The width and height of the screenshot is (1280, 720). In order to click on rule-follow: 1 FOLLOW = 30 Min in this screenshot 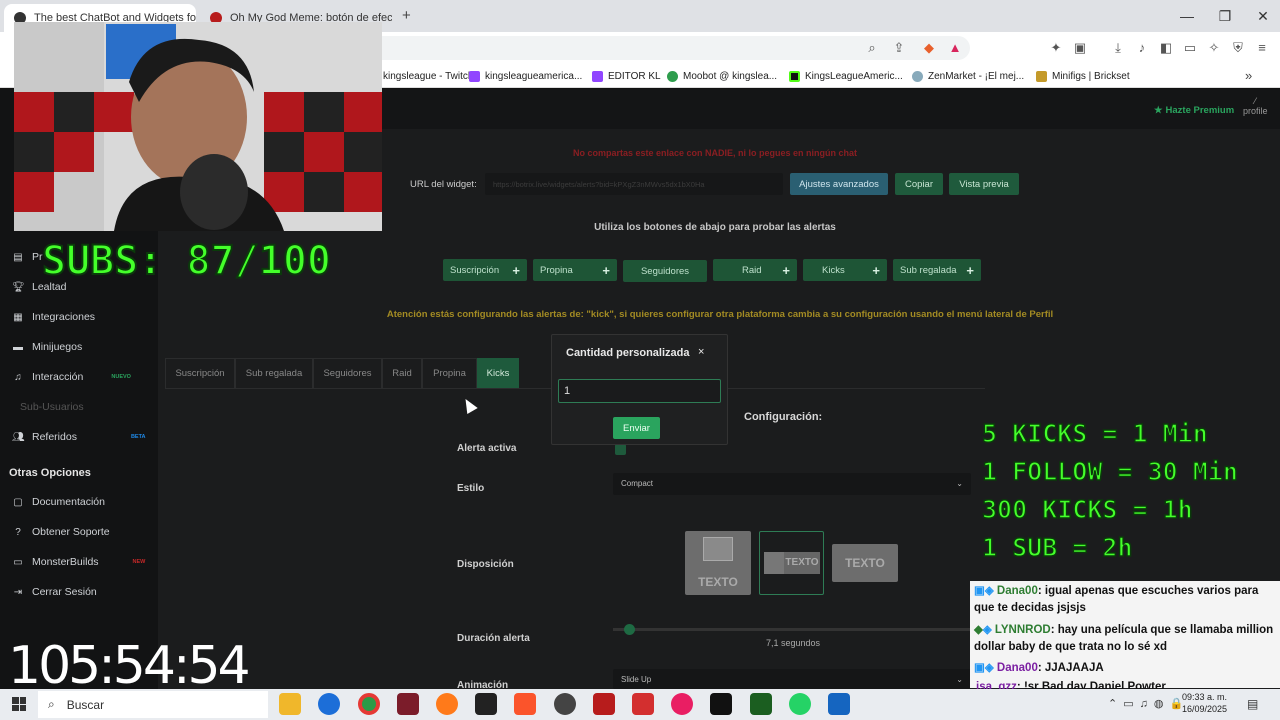, I will do `click(1109, 471)`.